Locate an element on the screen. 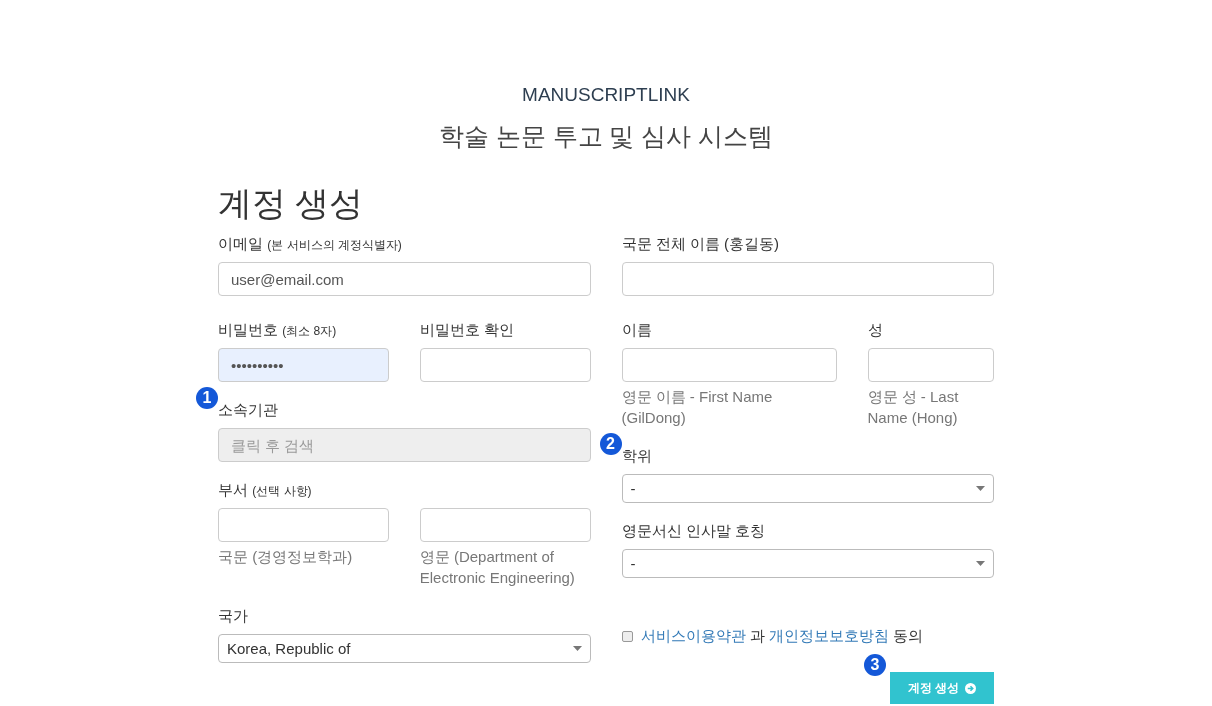  arrow-circle-icon is located at coordinates (971, 688).